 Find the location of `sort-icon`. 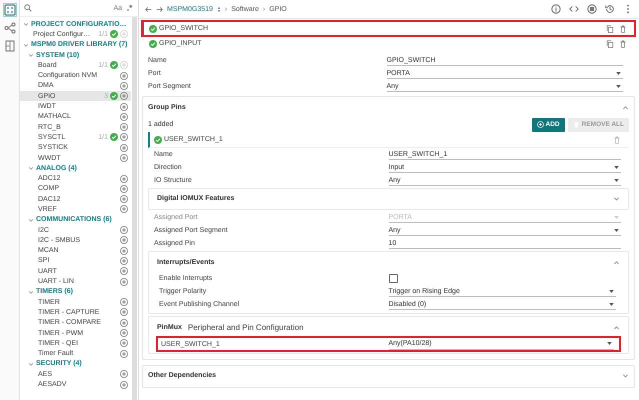

sort-icon is located at coordinates (218, 9).